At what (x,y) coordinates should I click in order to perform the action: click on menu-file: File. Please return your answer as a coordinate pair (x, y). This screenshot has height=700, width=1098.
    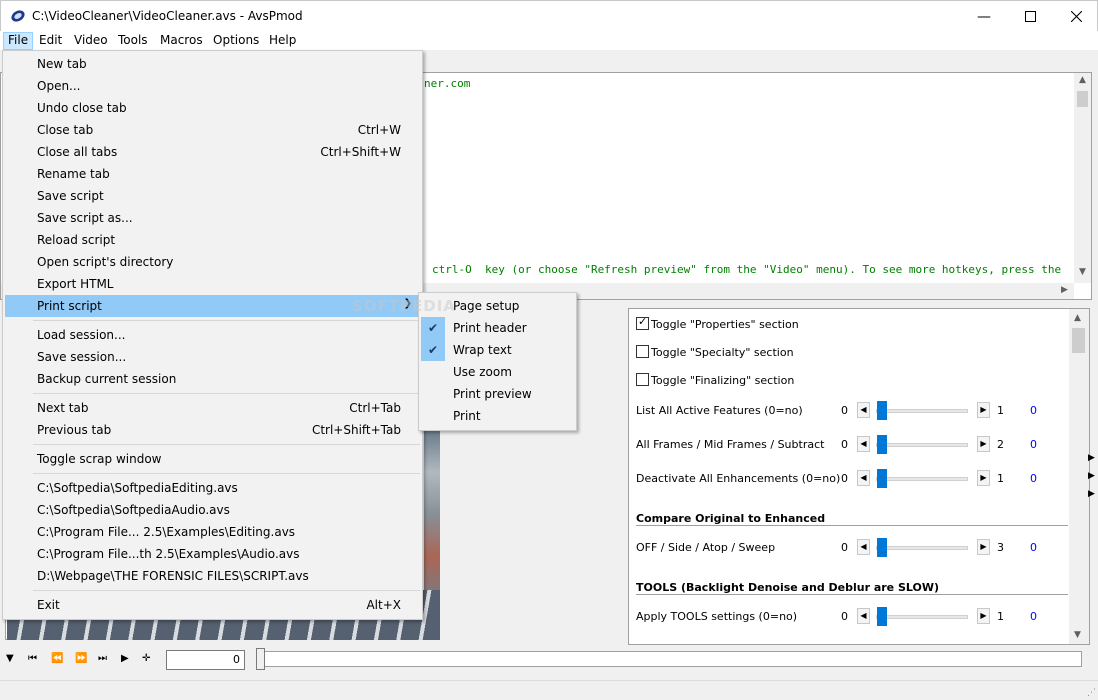
    Looking at the image, I should click on (18, 41).